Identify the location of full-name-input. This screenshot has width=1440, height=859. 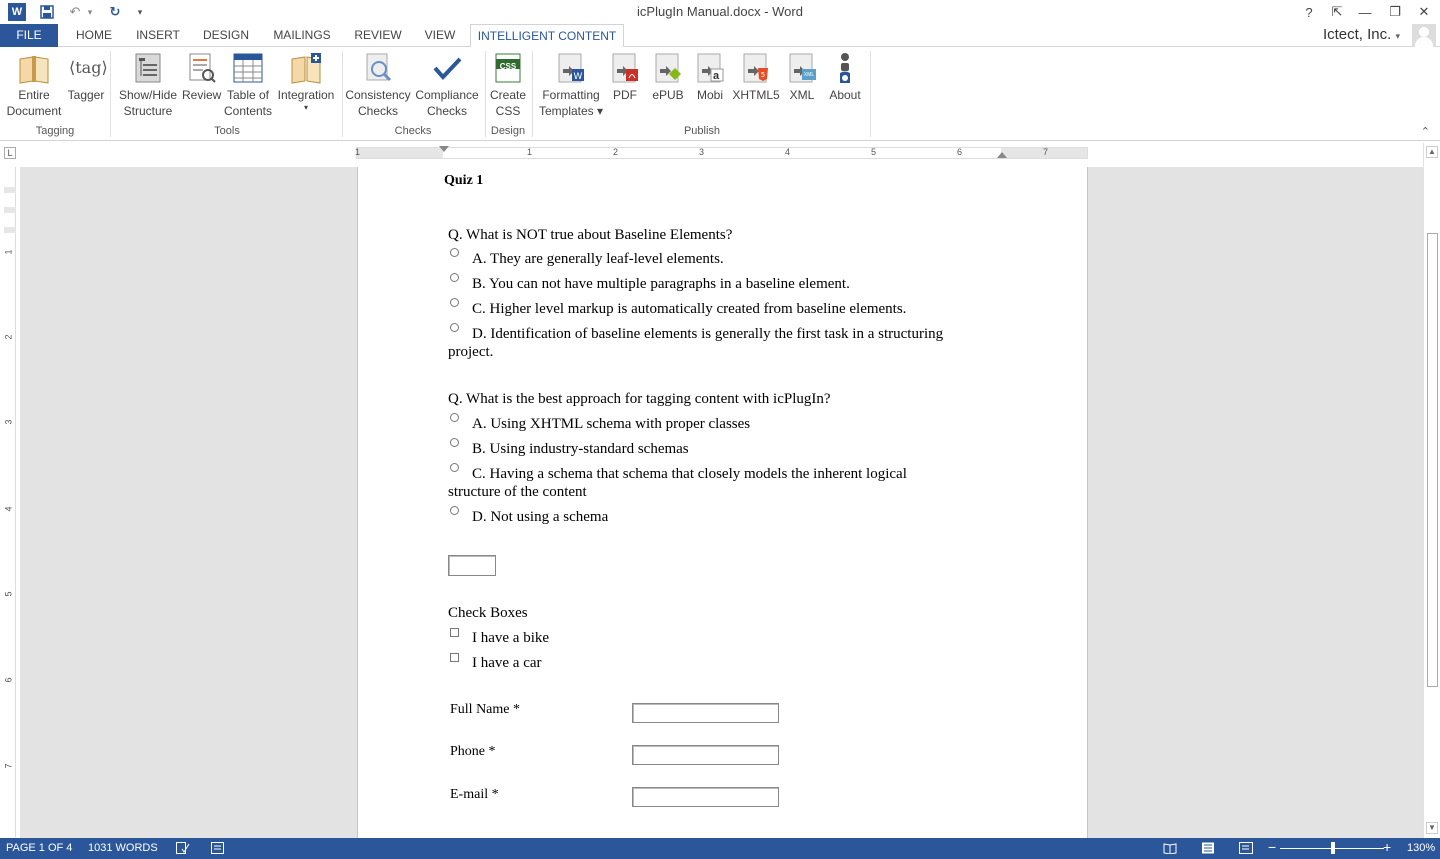
(705, 713).